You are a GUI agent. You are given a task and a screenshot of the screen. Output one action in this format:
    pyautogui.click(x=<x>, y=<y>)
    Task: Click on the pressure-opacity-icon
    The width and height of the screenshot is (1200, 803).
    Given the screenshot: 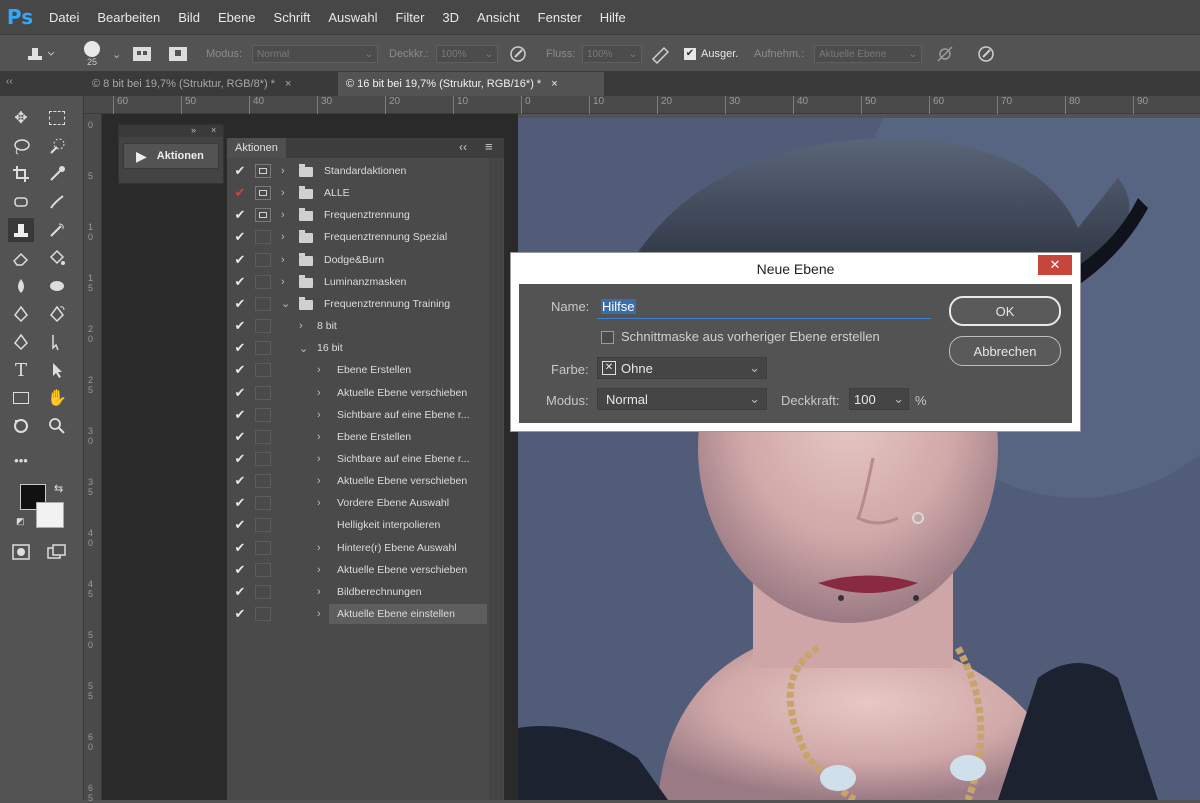 What is the action you would take?
    pyautogui.click(x=518, y=54)
    